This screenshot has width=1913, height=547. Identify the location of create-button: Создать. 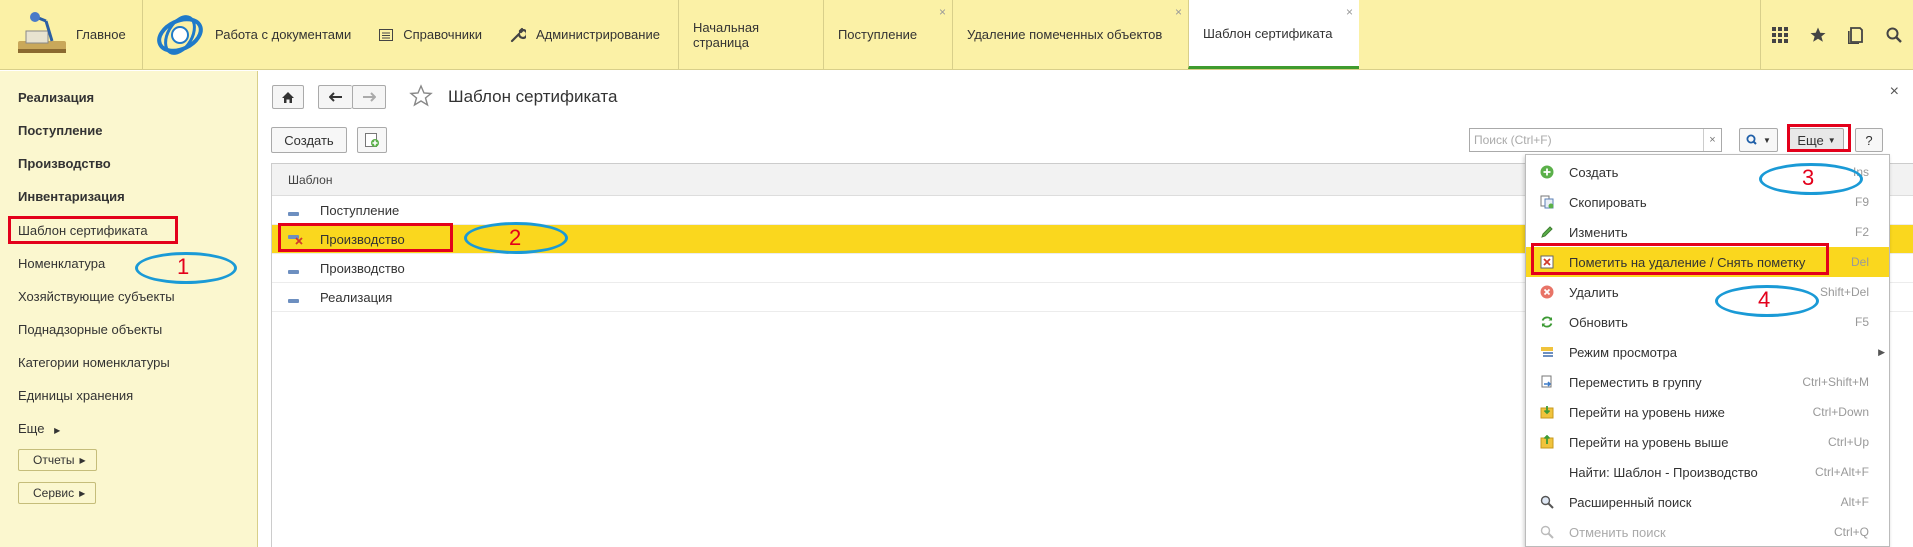
(309, 140).